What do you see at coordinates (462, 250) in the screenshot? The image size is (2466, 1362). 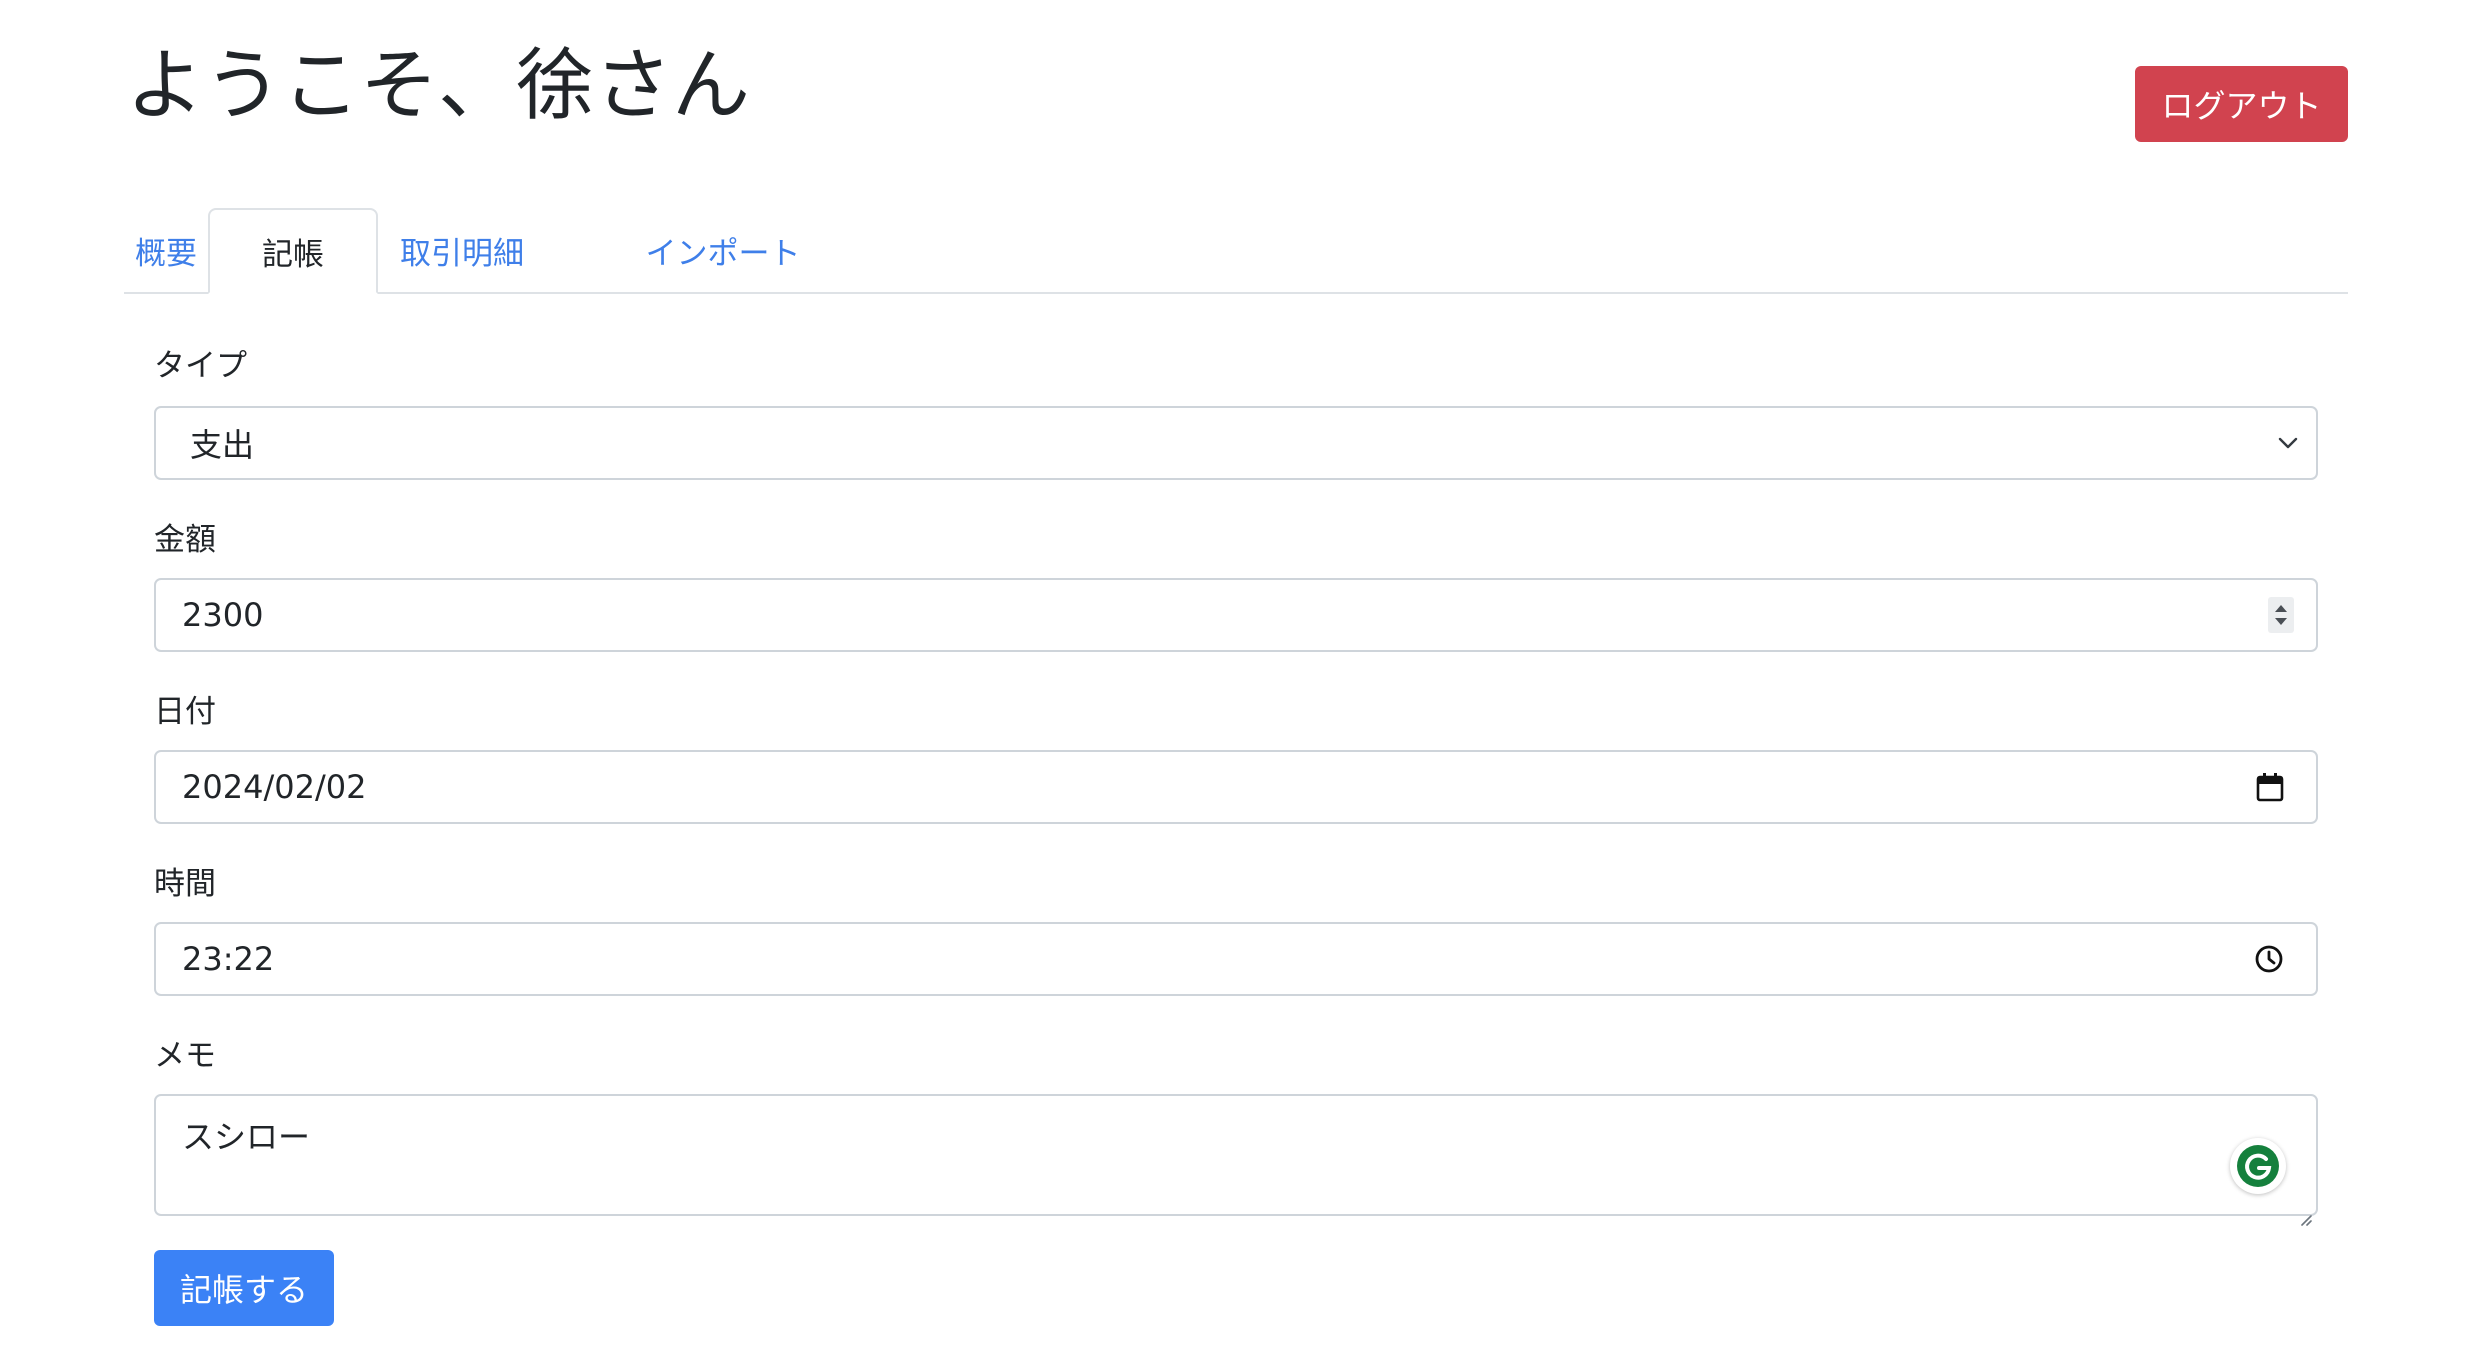 I see `tab-transactions: 取引明細` at bounding box center [462, 250].